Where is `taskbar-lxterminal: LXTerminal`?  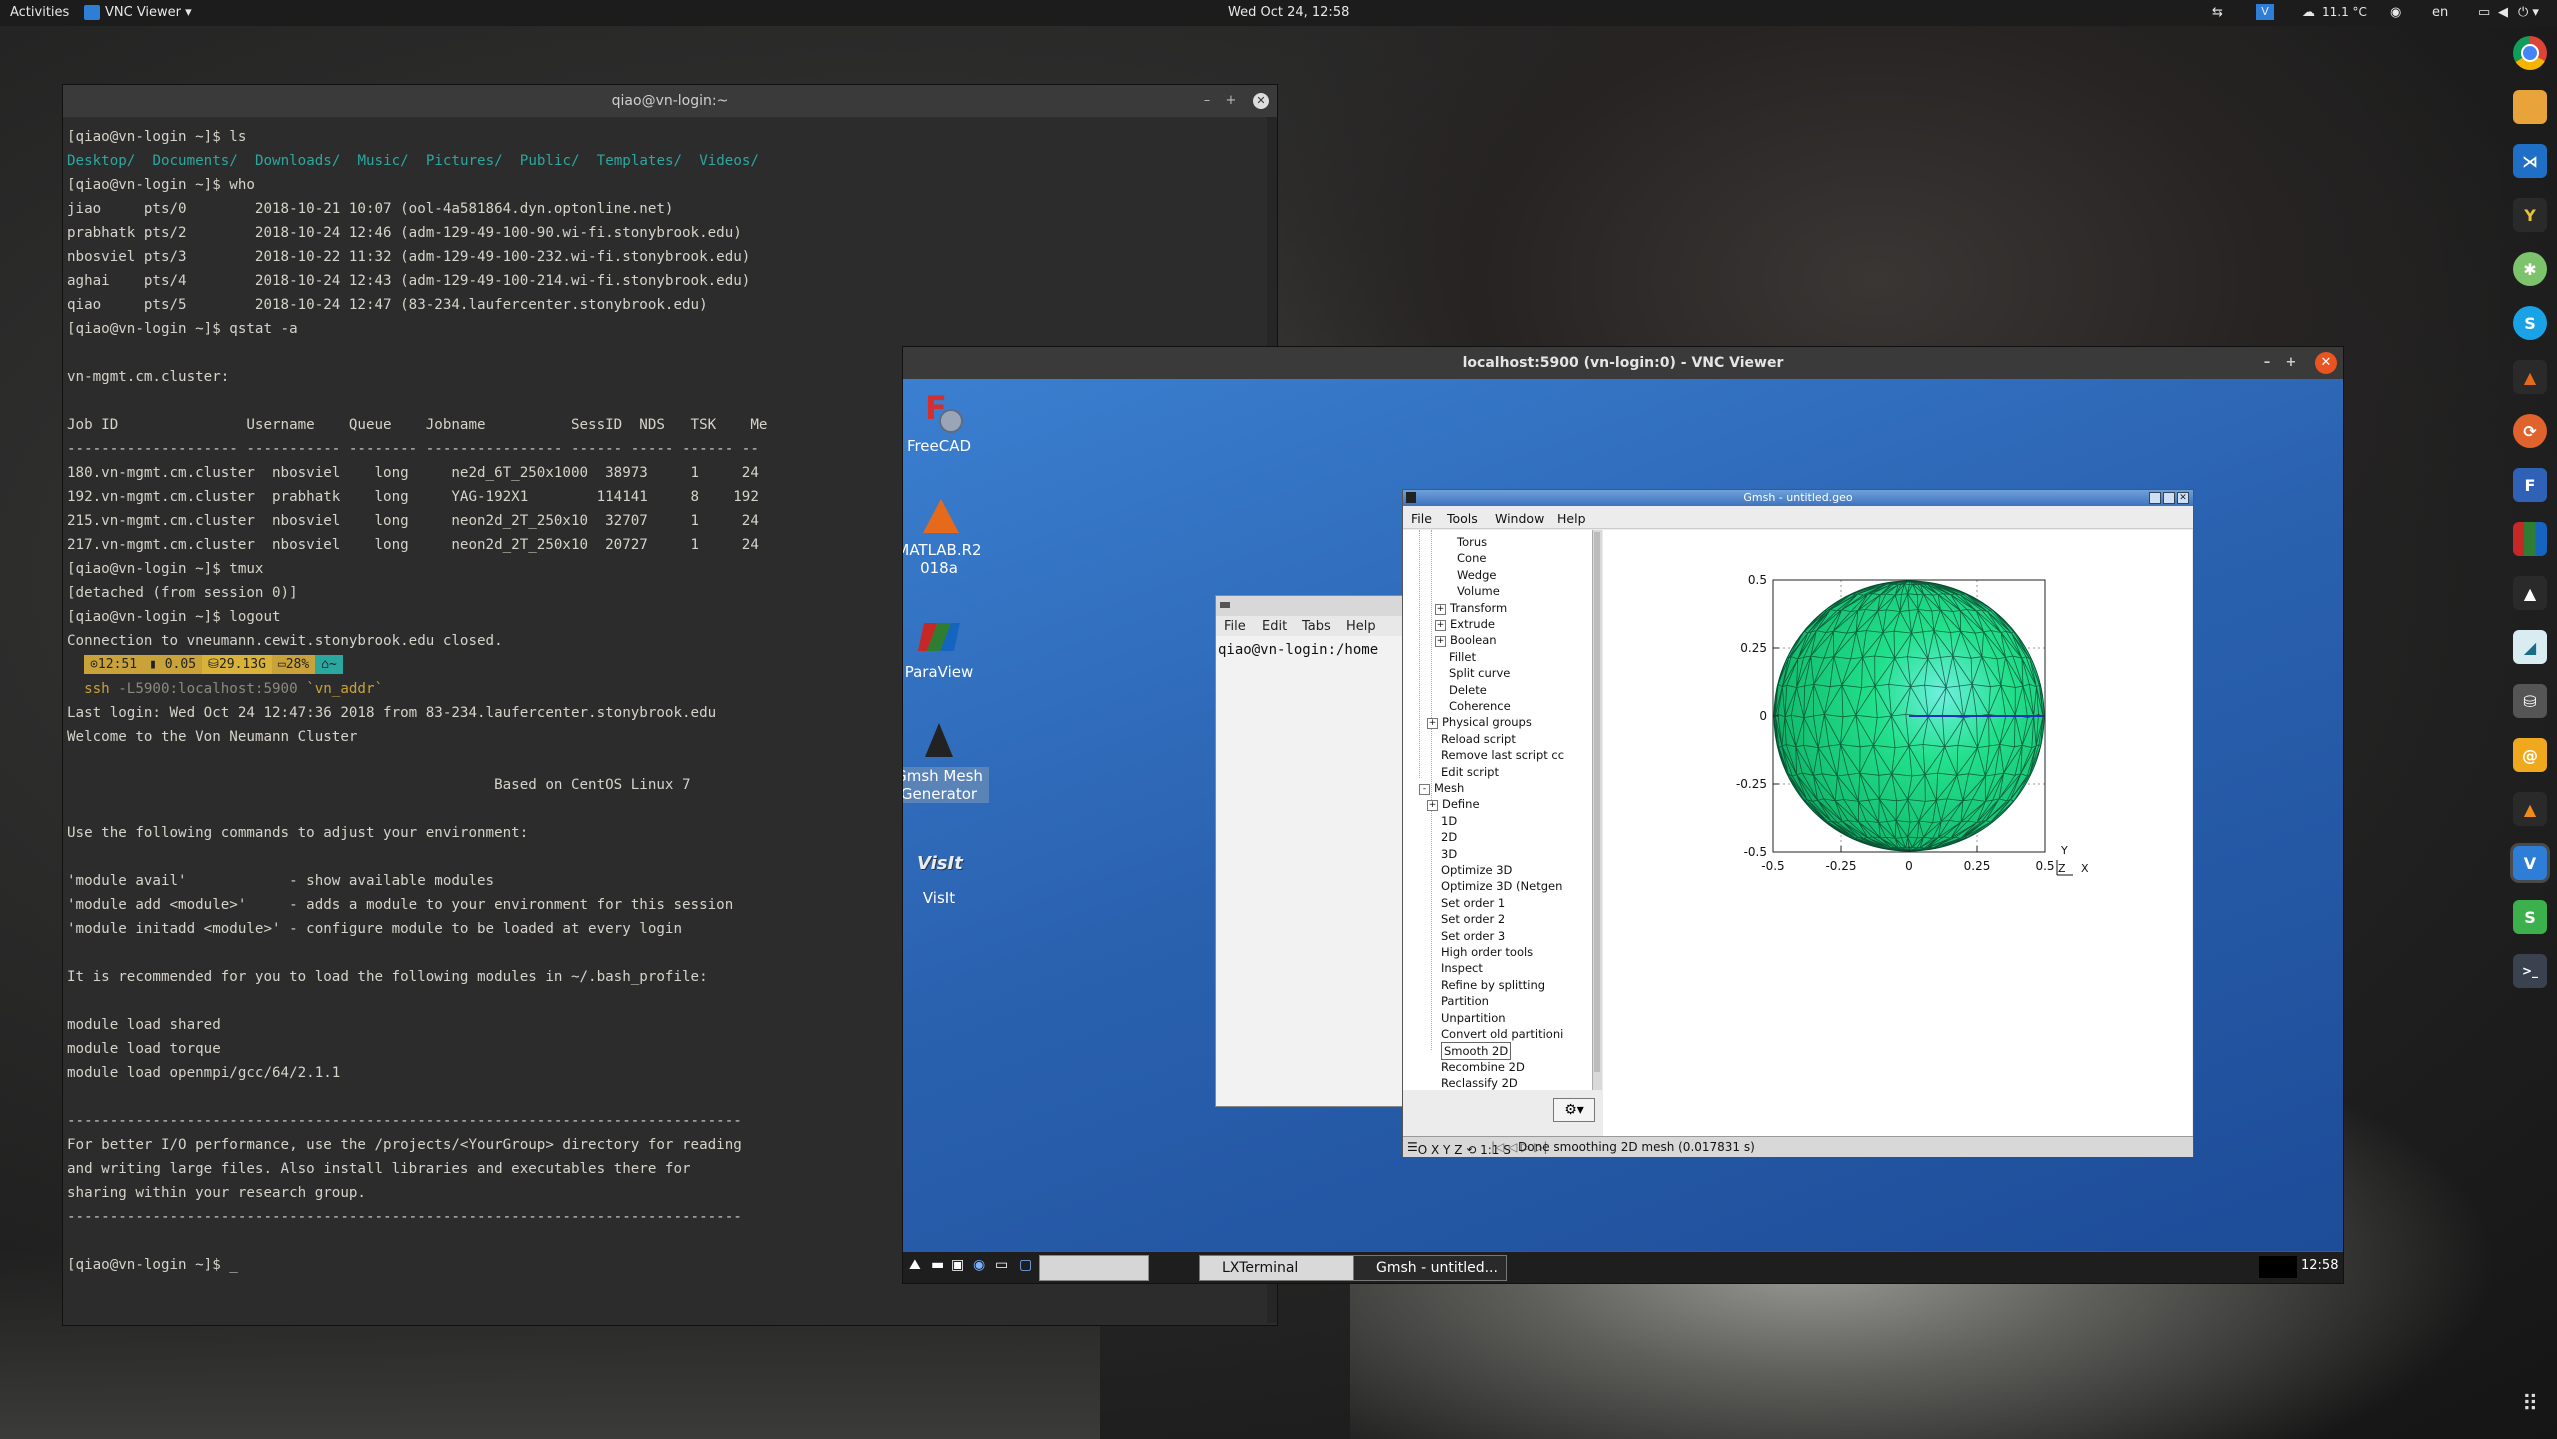
taskbar-lxterminal: LXTerminal is located at coordinates (1285, 1268).